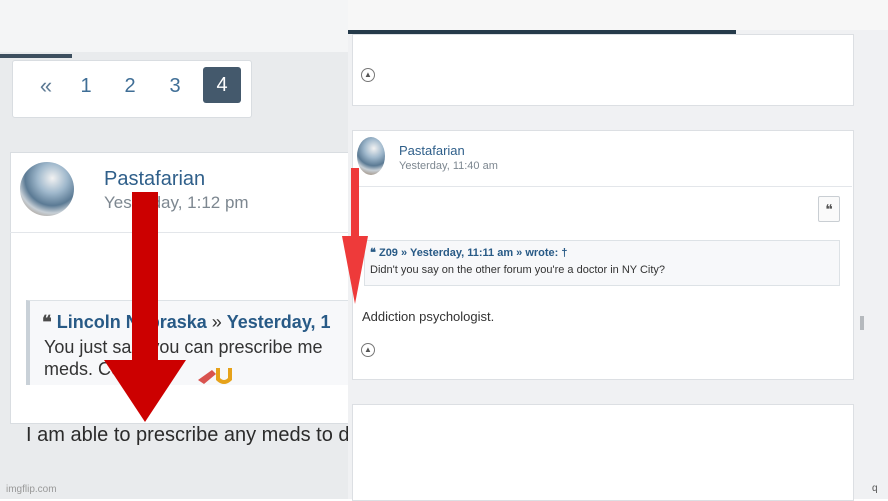  I want to click on emoji-icon, so click(215, 376).